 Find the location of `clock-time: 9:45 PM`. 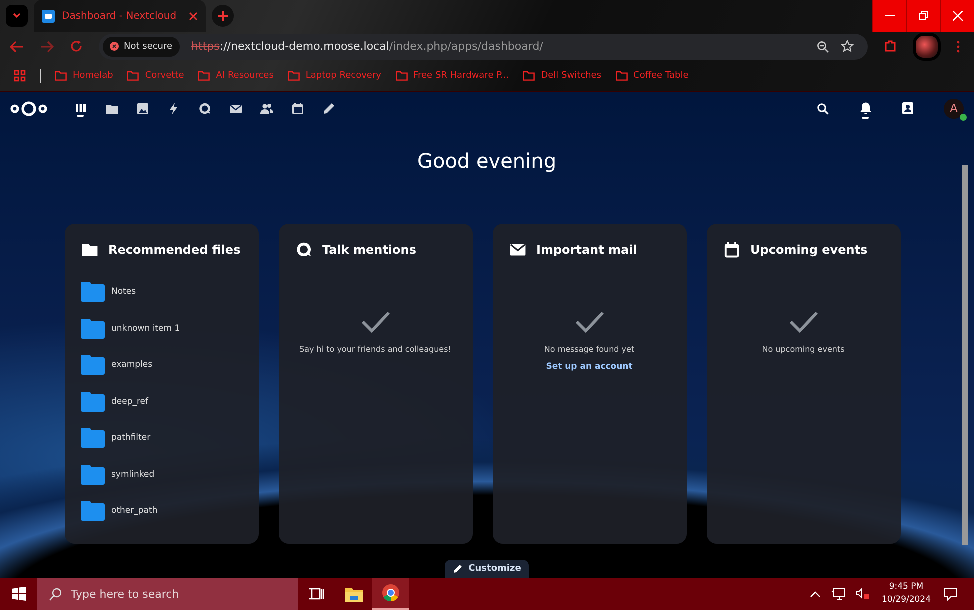

clock-time: 9:45 PM is located at coordinates (906, 587).